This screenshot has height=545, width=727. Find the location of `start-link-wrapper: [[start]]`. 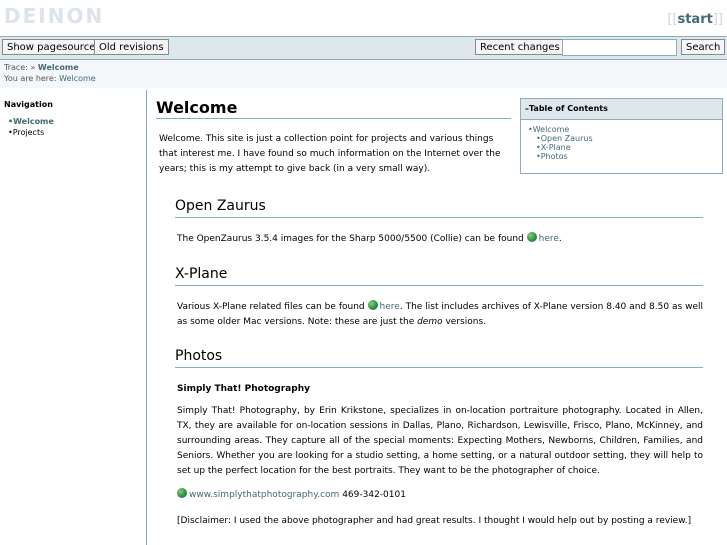

start-link-wrapper: [[start]] is located at coordinates (695, 19).